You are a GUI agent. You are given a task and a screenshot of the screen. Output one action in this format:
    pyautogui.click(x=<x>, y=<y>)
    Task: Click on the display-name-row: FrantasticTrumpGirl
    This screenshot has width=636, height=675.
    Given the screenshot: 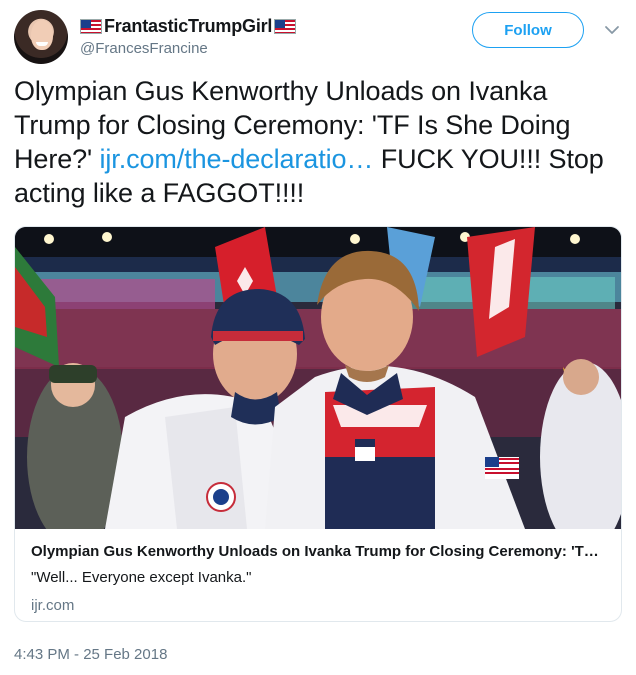 What is the action you would take?
    pyautogui.click(x=188, y=26)
    